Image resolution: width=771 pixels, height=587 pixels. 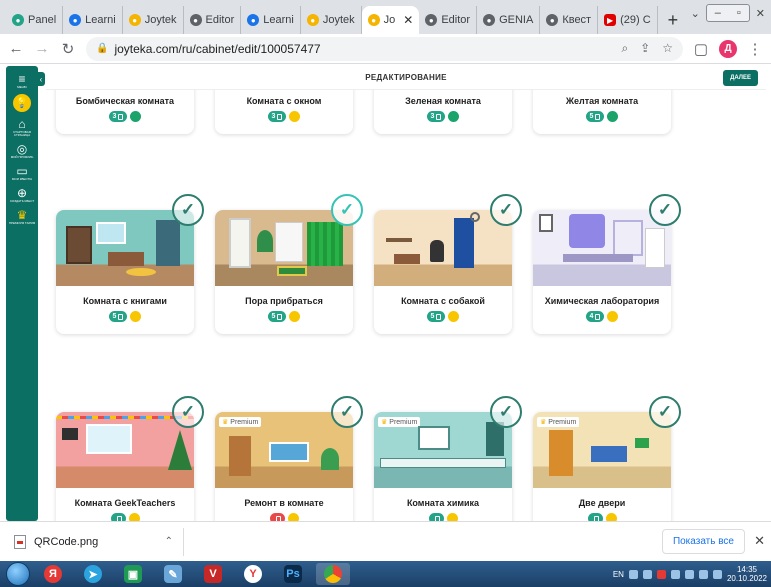 I want to click on sidebar-item-create: ⊕ СОЗДАТЬ КВЕСТ, so click(x=22, y=194).